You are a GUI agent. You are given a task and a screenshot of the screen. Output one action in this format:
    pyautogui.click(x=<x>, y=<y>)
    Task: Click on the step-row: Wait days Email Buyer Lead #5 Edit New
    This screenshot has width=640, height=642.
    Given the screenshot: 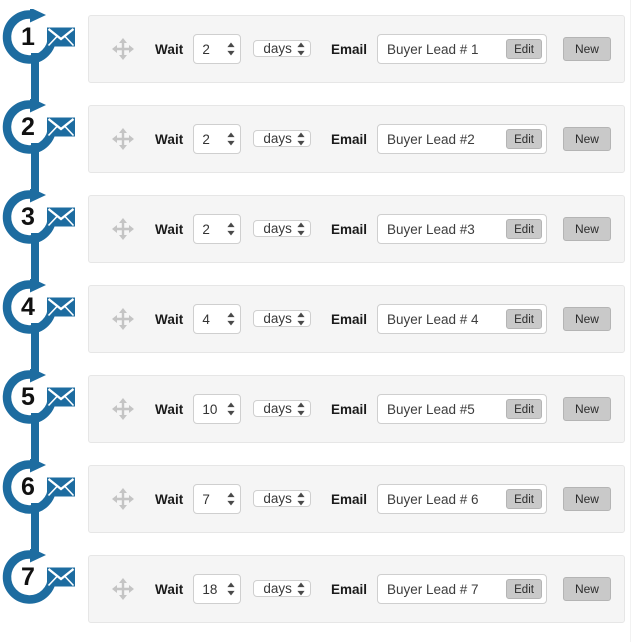 What is the action you would take?
    pyautogui.click(x=356, y=409)
    